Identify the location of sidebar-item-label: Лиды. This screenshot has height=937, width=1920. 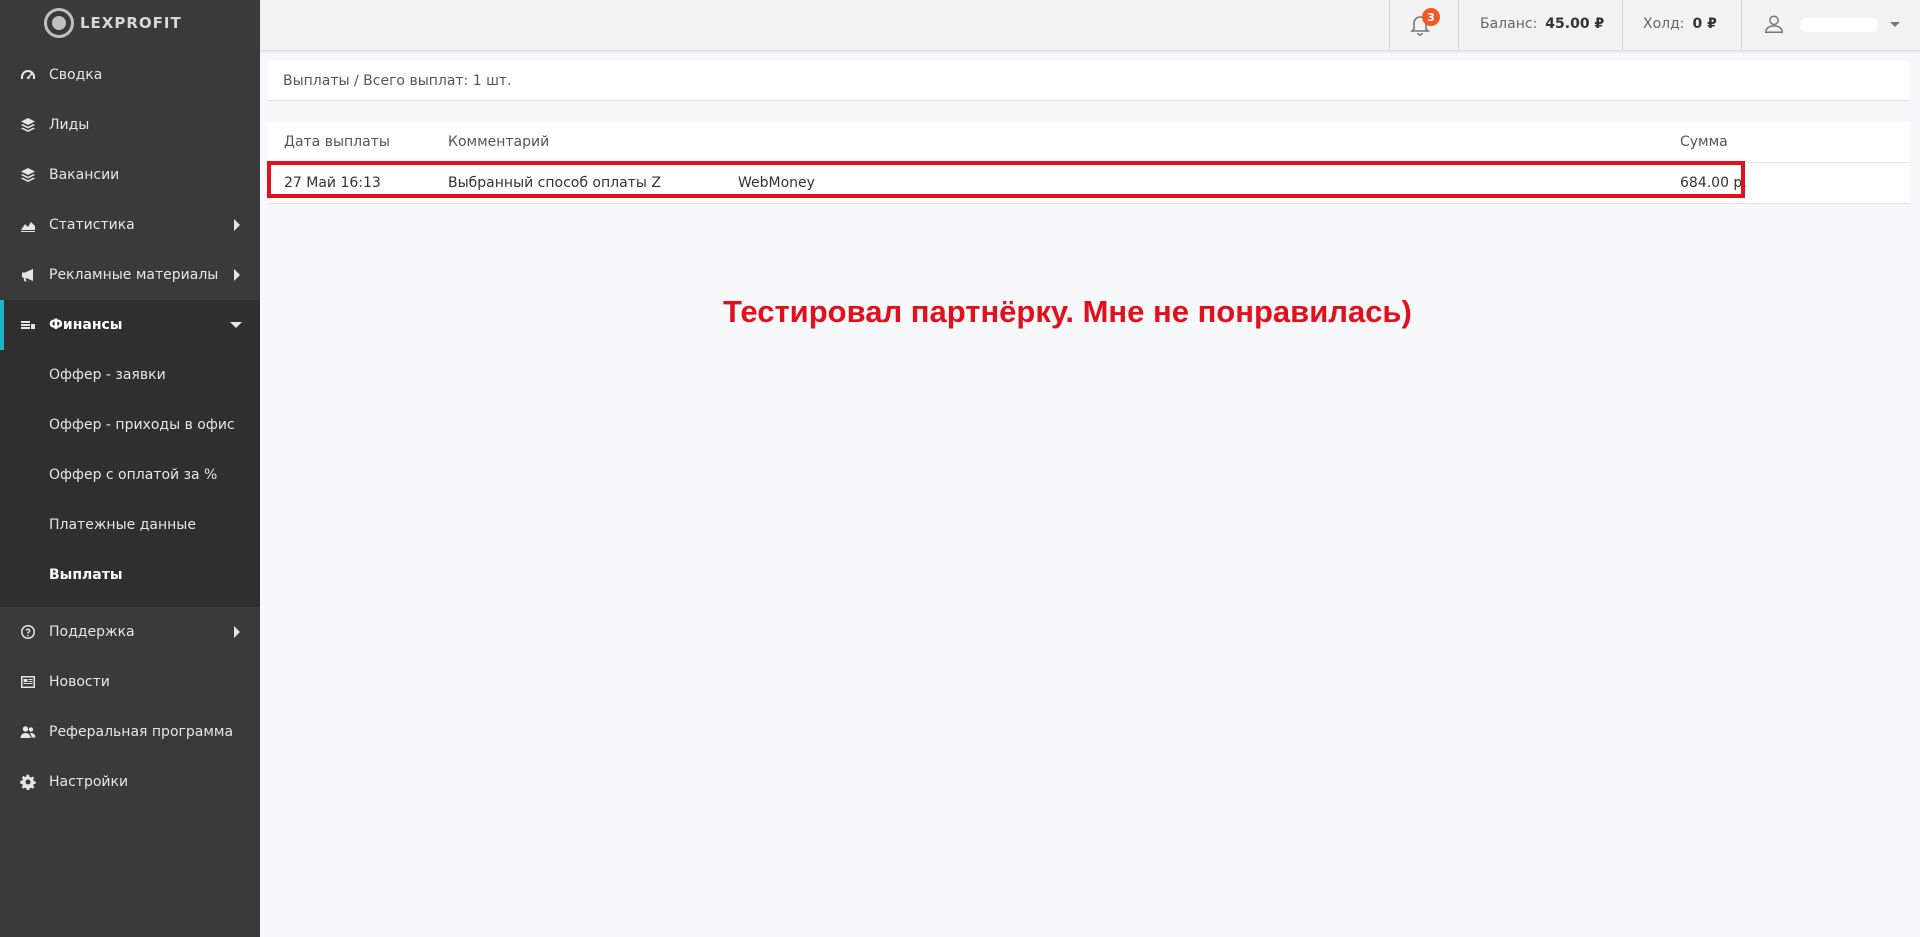
(69, 125).